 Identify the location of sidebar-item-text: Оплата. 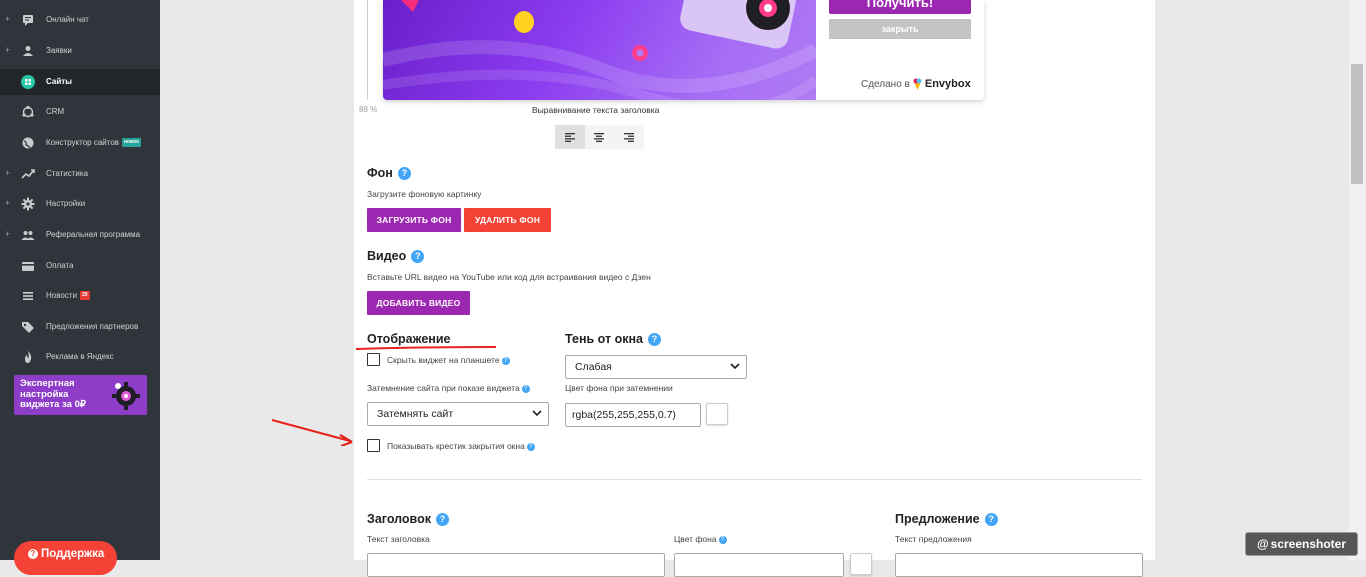
(60, 265).